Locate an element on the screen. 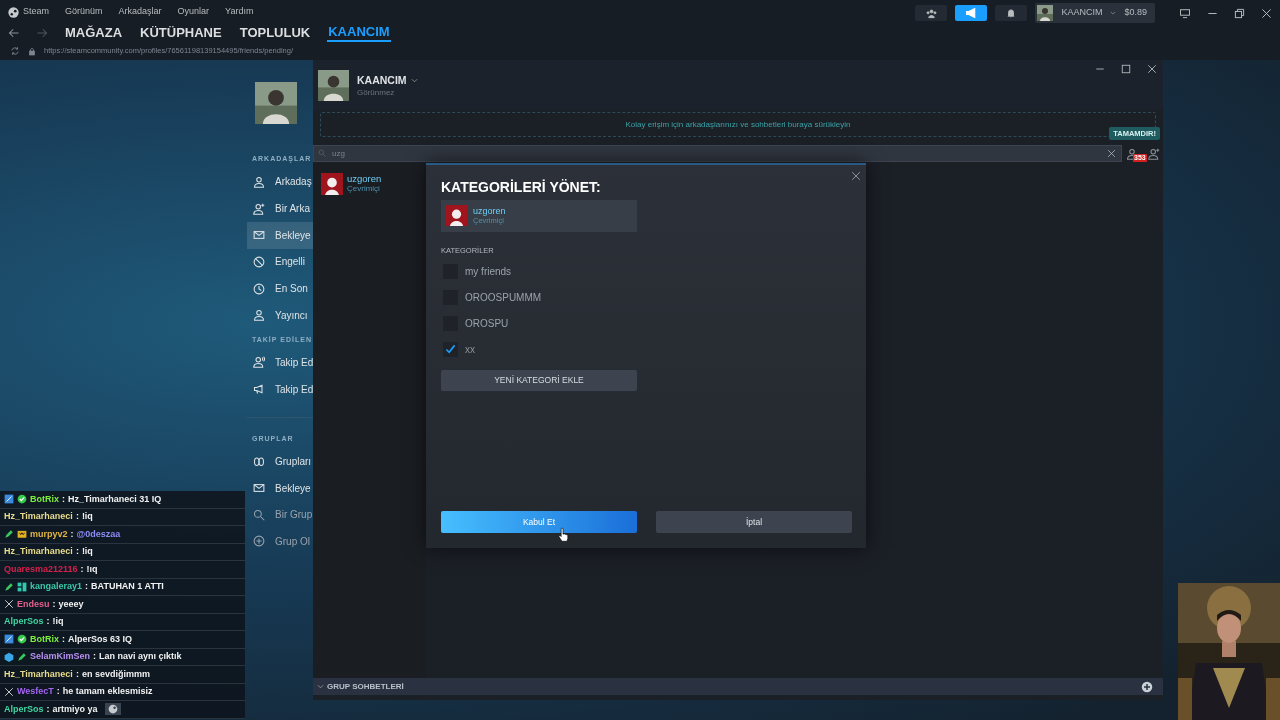 The width and height of the screenshot is (1280, 720). back-arrow-icon is located at coordinates (14, 33).